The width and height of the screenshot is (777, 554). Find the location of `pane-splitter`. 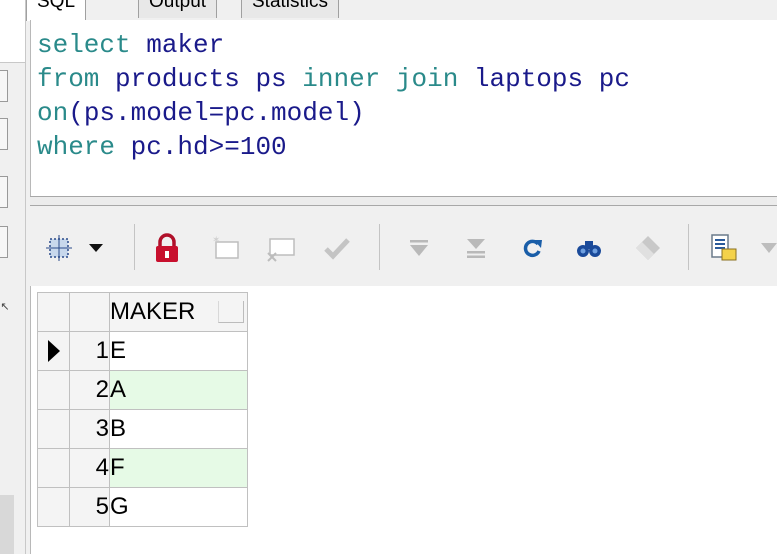

pane-splitter is located at coordinates (403, 201).